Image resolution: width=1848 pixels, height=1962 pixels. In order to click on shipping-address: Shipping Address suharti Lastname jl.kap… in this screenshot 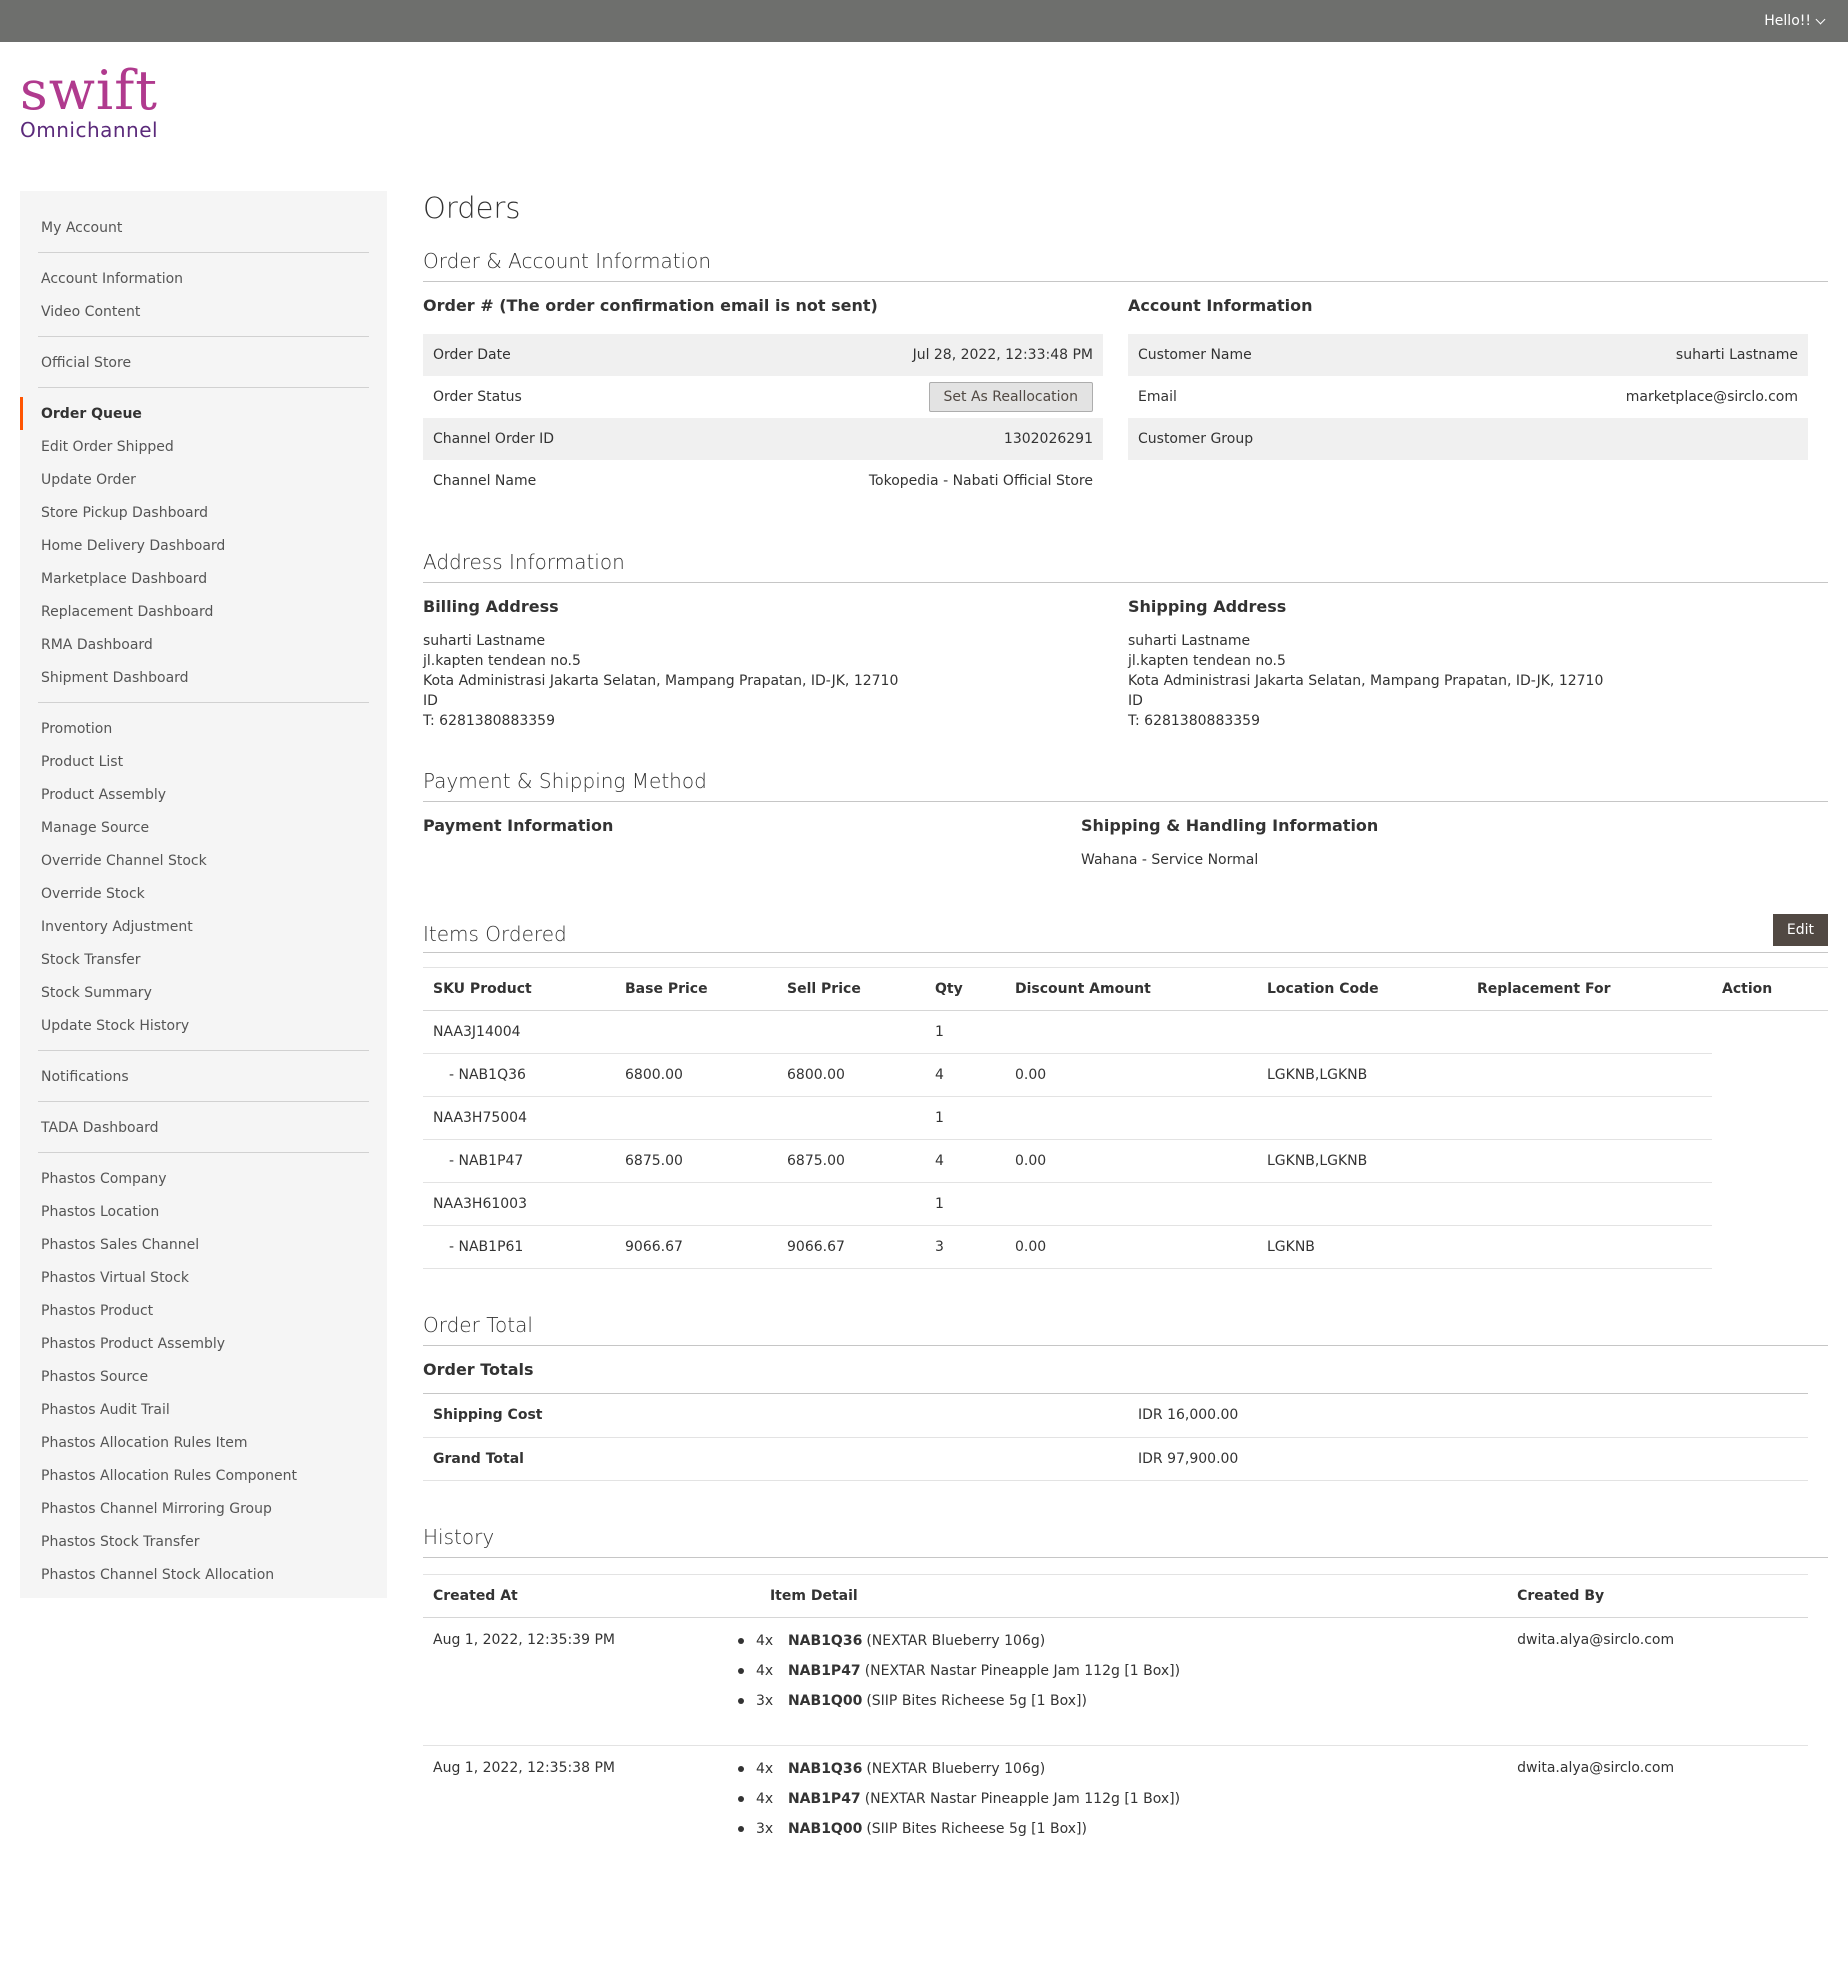, I will do `click(1478, 664)`.